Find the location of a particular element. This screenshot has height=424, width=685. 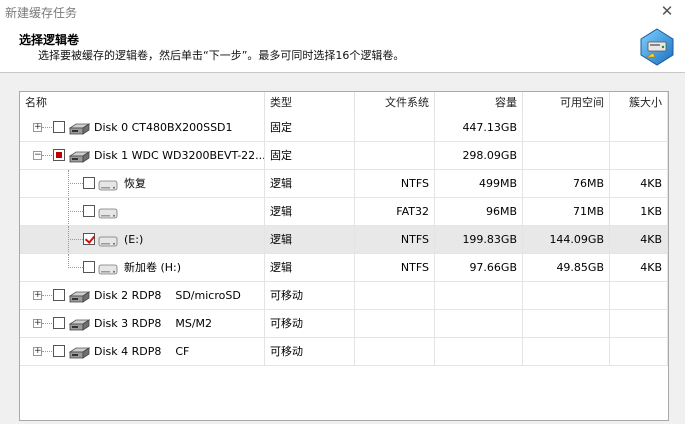

row-name-label: Disk 0 CT480BX200SSD1 is located at coordinates (163, 127).